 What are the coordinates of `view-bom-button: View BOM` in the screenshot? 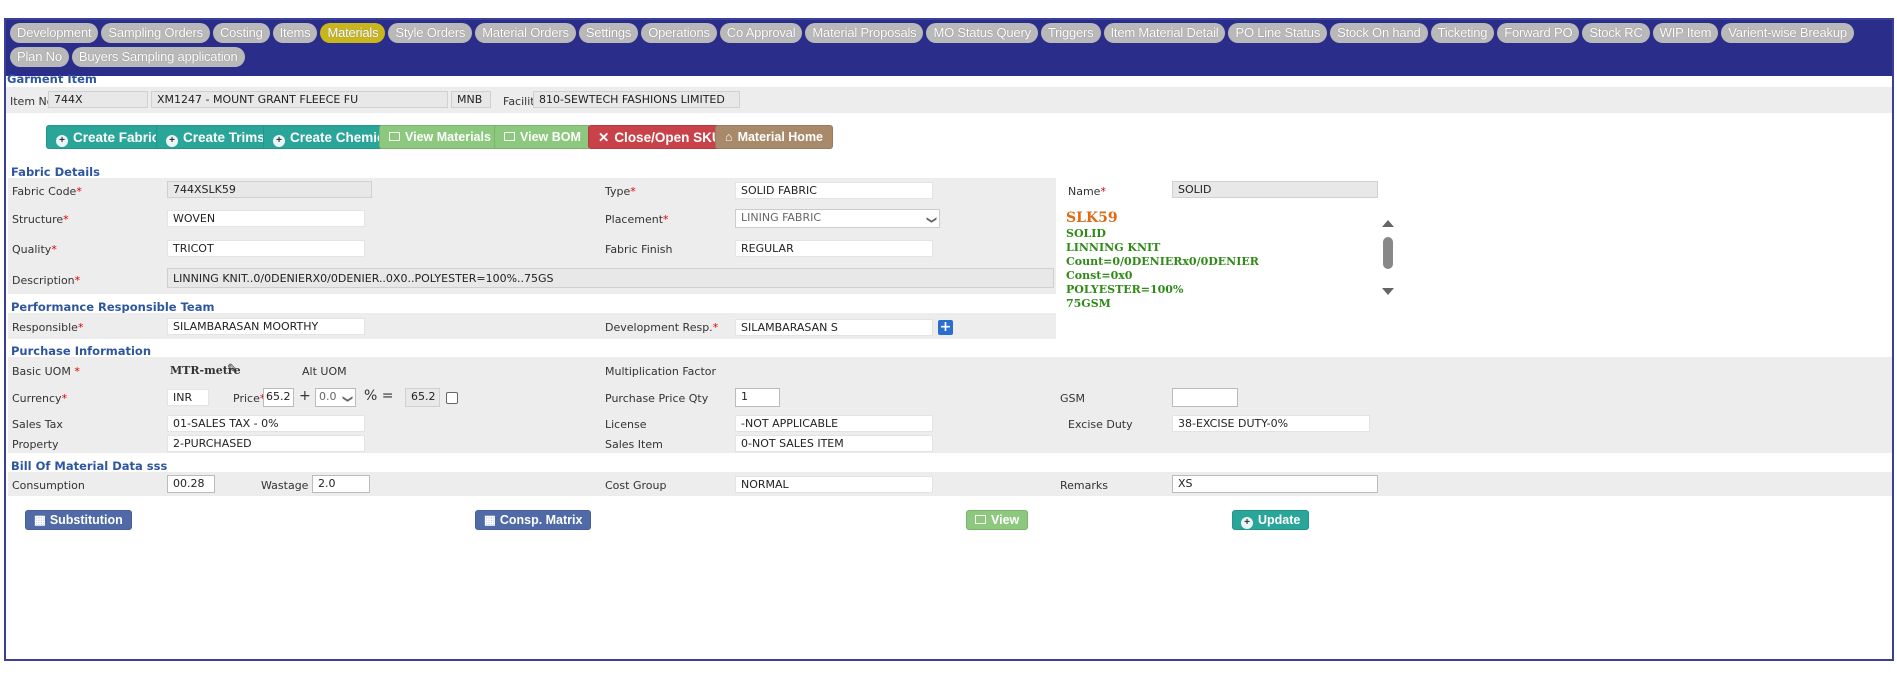 It's located at (542, 137).